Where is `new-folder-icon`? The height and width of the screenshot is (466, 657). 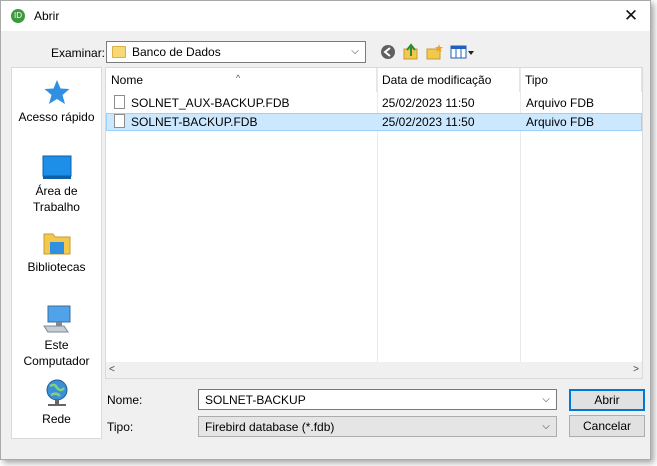 new-folder-icon is located at coordinates (434, 52).